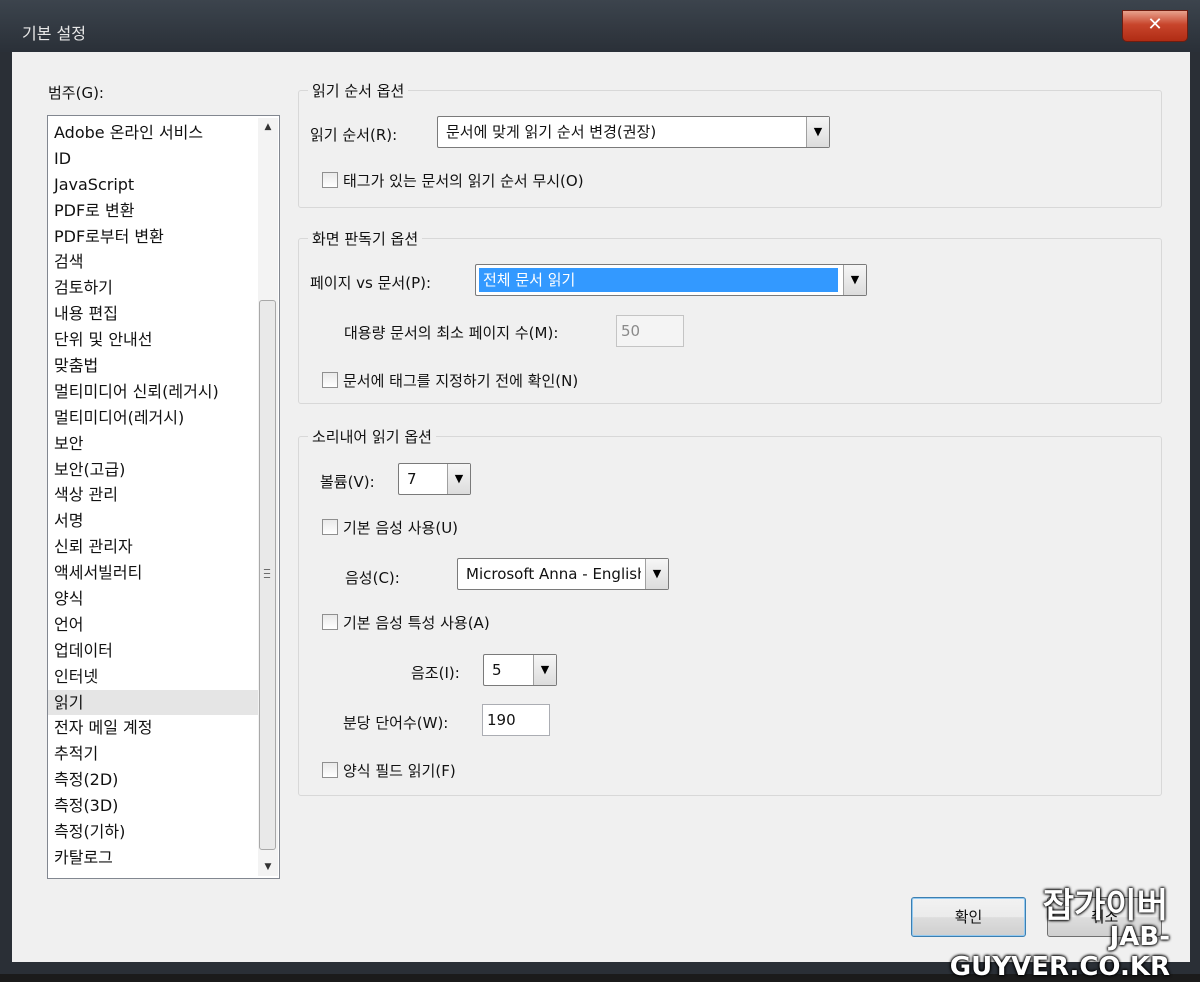 The height and width of the screenshot is (982, 1200). What do you see at coordinates (451, 333) in the screenshot?
I see `min-pages-label: 대용량 문서의 최소 페이지 수(M):` at bounding box center [451, 333].